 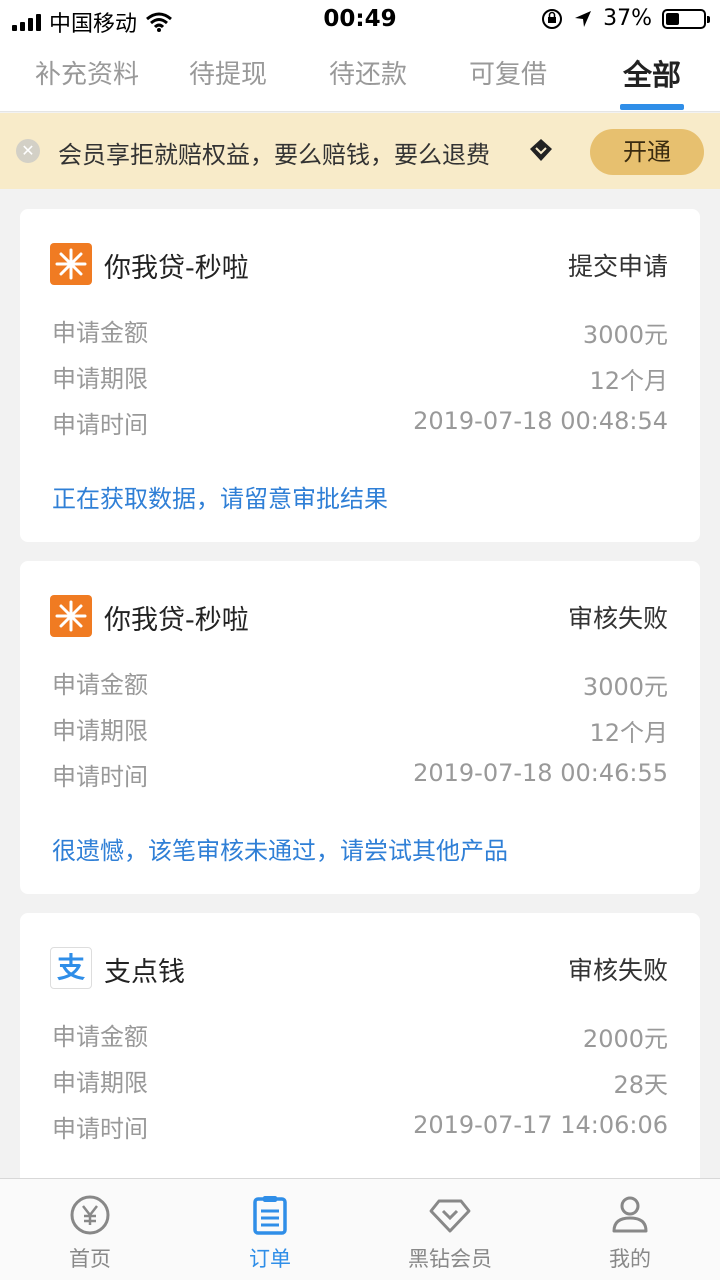 What do you see at coordinates (71, 968) in the screenshot?
I see `product-logo: 支` at bounding box center [71, 968].